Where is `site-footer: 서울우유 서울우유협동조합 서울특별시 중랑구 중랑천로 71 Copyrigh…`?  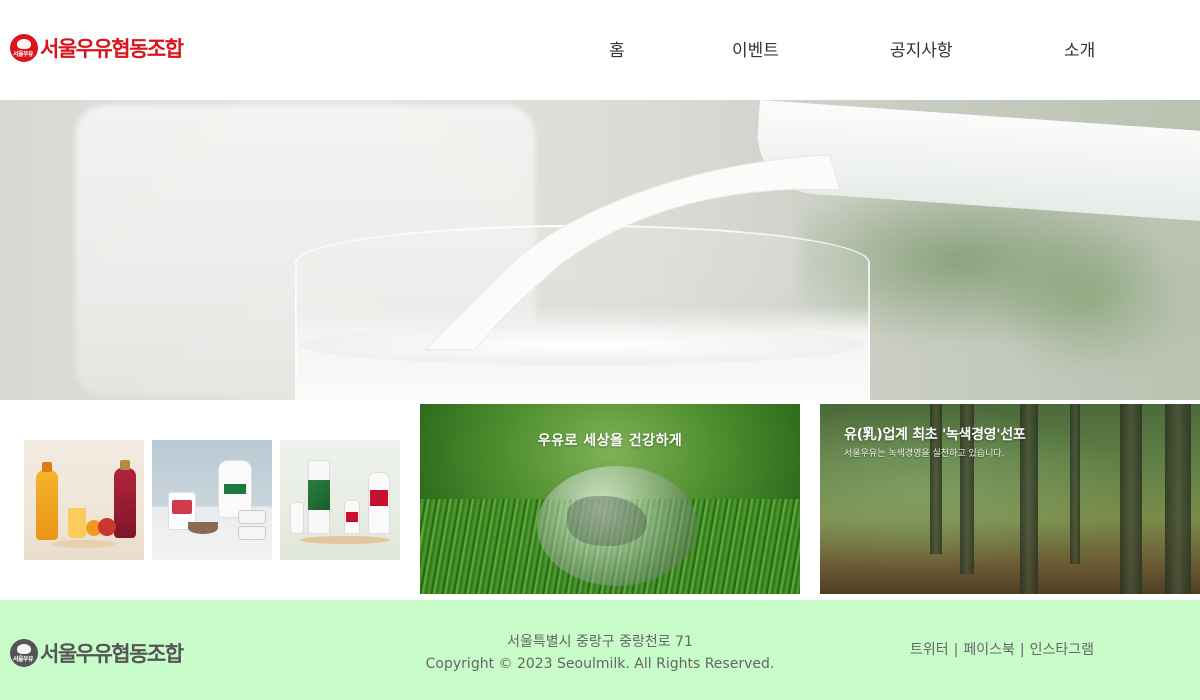
site-footer: 서울우유 서울우유협동조합 서울특별시 중랑구 중랑천로 71 Copyrigh… is located at coordinates (600, 650).